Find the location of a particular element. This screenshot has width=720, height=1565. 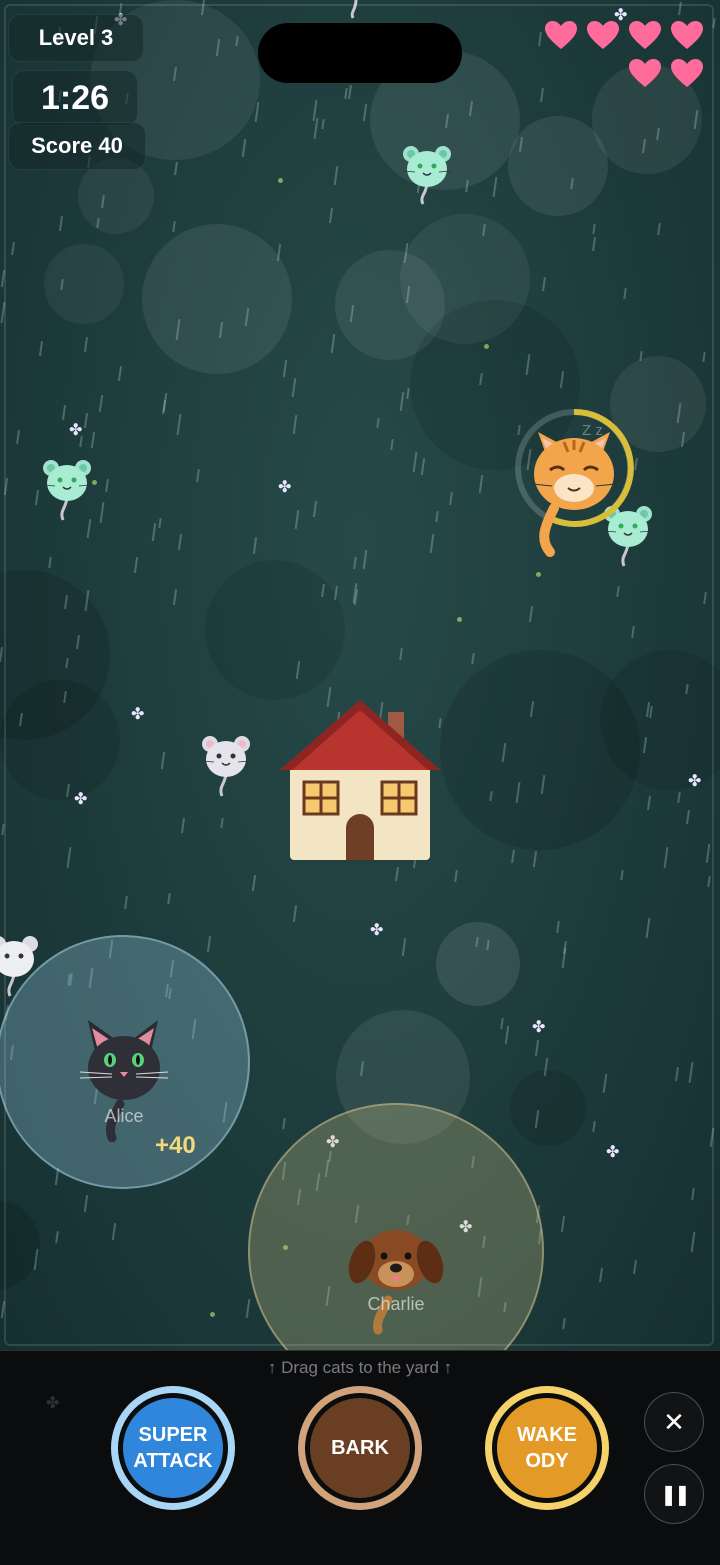

timer-display: 1:26 is located at coordinates (75, 98).